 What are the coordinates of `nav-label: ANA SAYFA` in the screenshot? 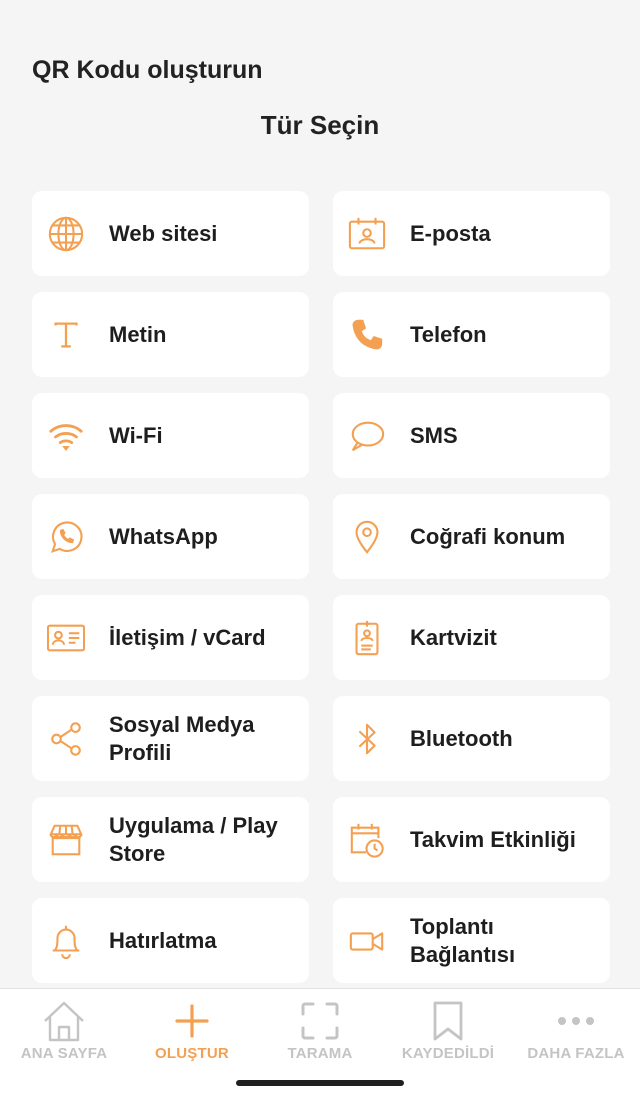 It's located at (64, 1053).